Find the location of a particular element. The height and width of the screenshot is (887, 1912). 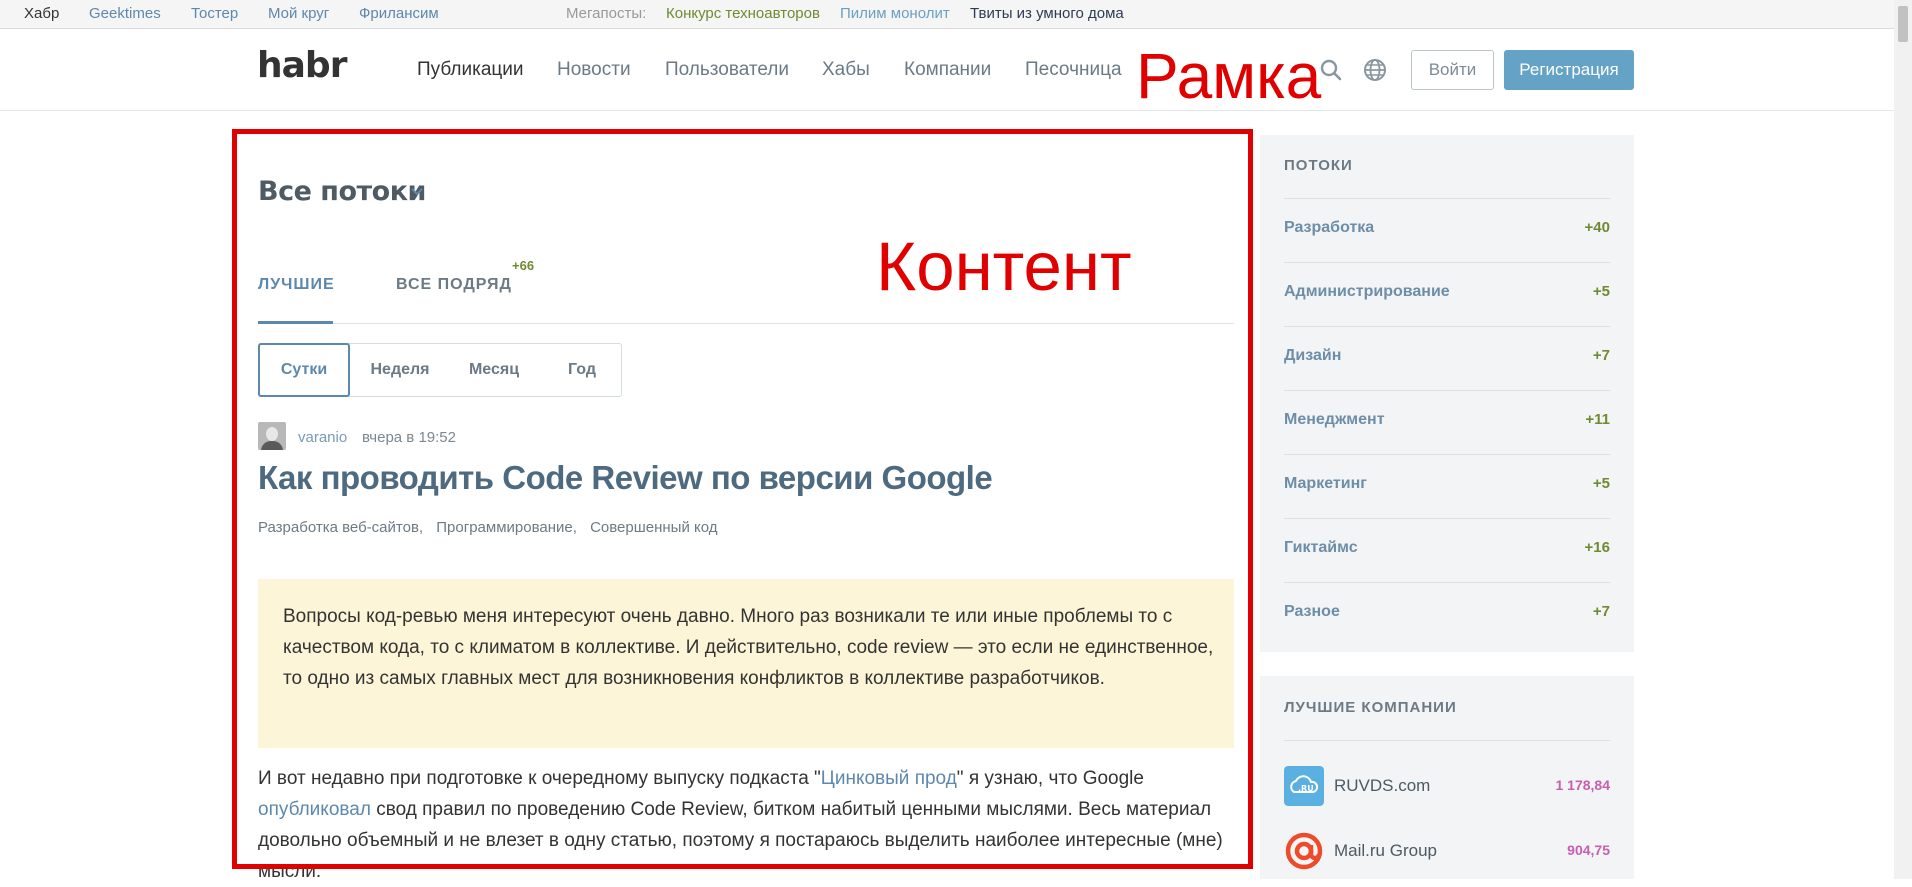

post-body-text: " я узнаю, что Google is located at coordinates (1050, 778).